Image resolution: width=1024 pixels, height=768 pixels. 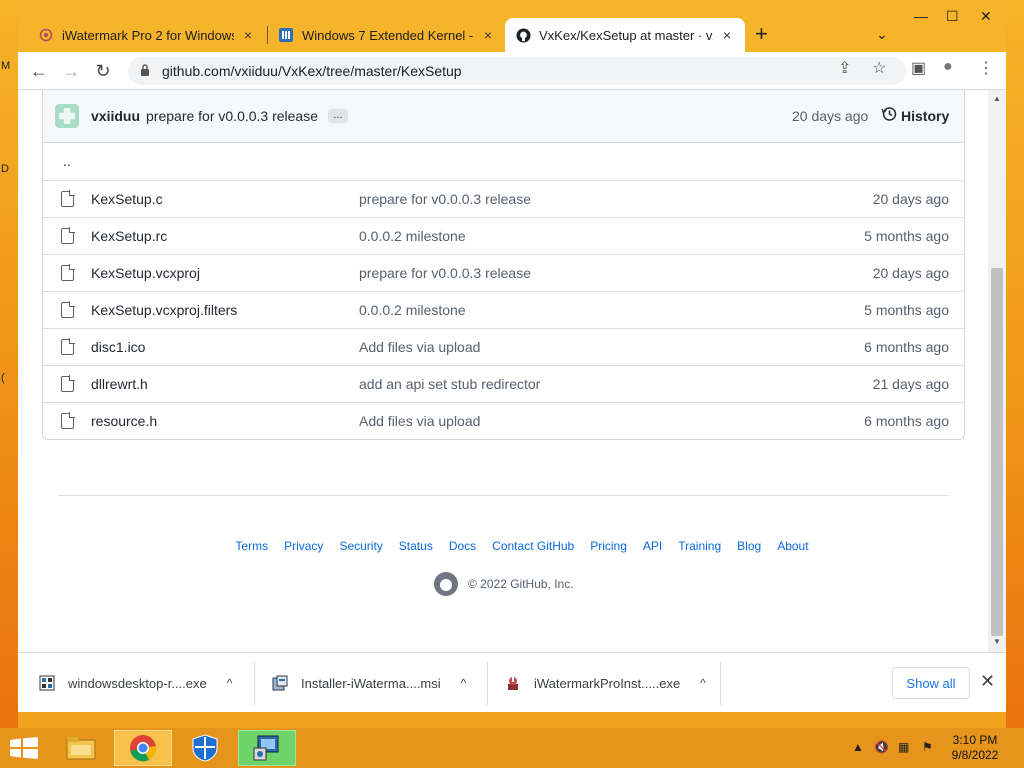 I want to click on file-name-link: KexSetup.rc, so click(x=129, y=236).